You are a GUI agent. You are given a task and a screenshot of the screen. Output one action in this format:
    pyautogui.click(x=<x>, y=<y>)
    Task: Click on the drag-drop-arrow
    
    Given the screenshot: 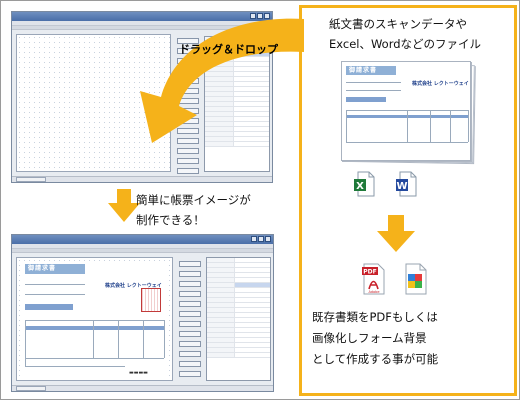 What is the action you would take?
    pyautogui.click(x=222, y=81)
    